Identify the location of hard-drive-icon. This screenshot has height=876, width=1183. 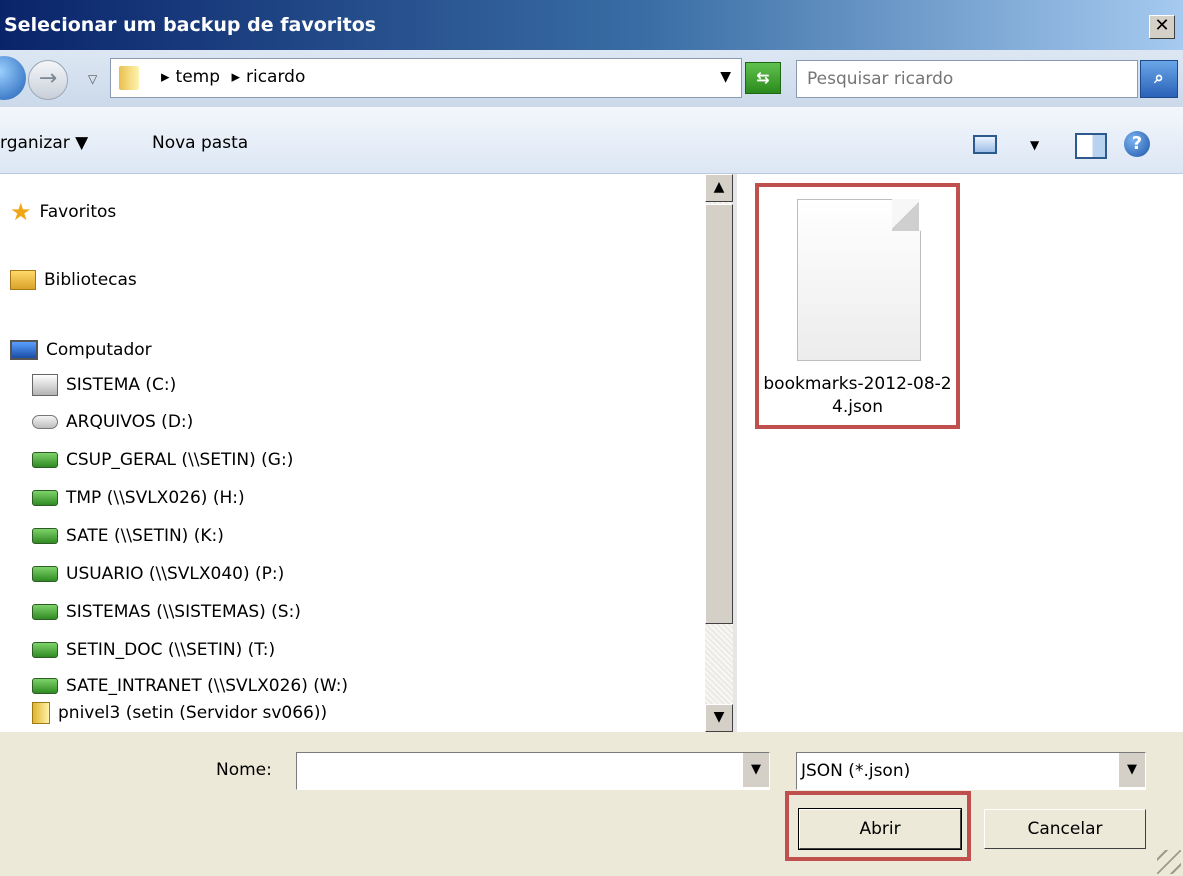
(45, 422).